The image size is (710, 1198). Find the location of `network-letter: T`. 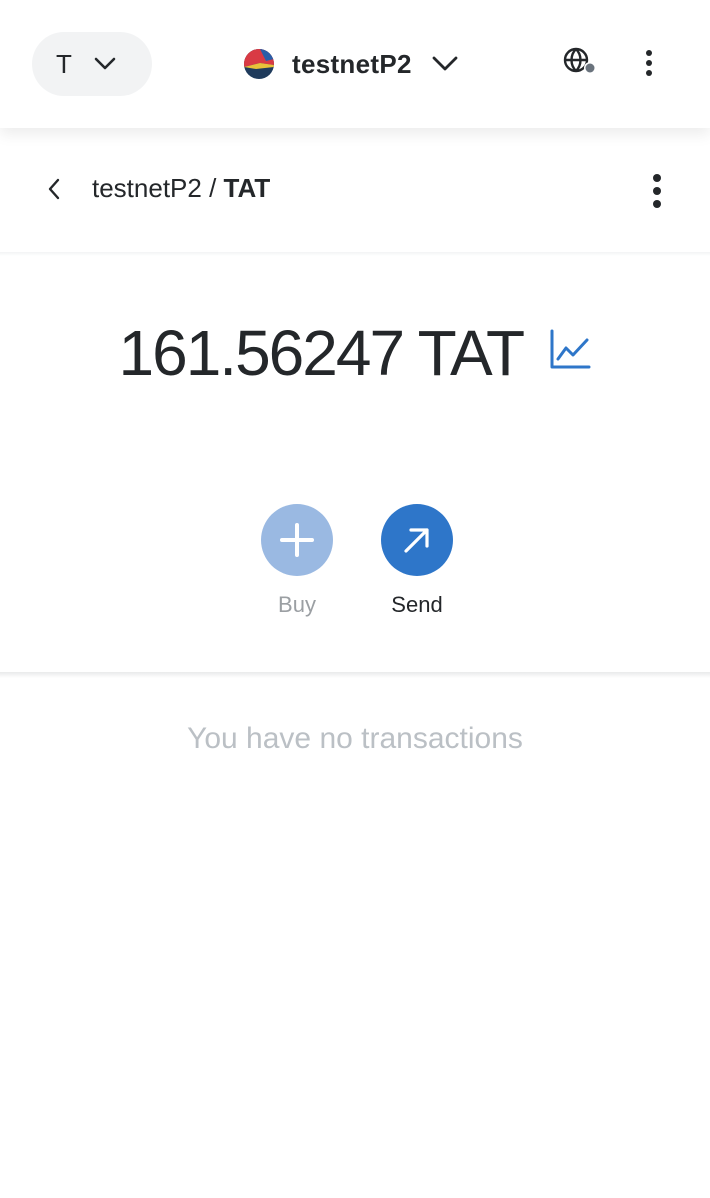

network-letter: T is located at coordinates (64, 63).